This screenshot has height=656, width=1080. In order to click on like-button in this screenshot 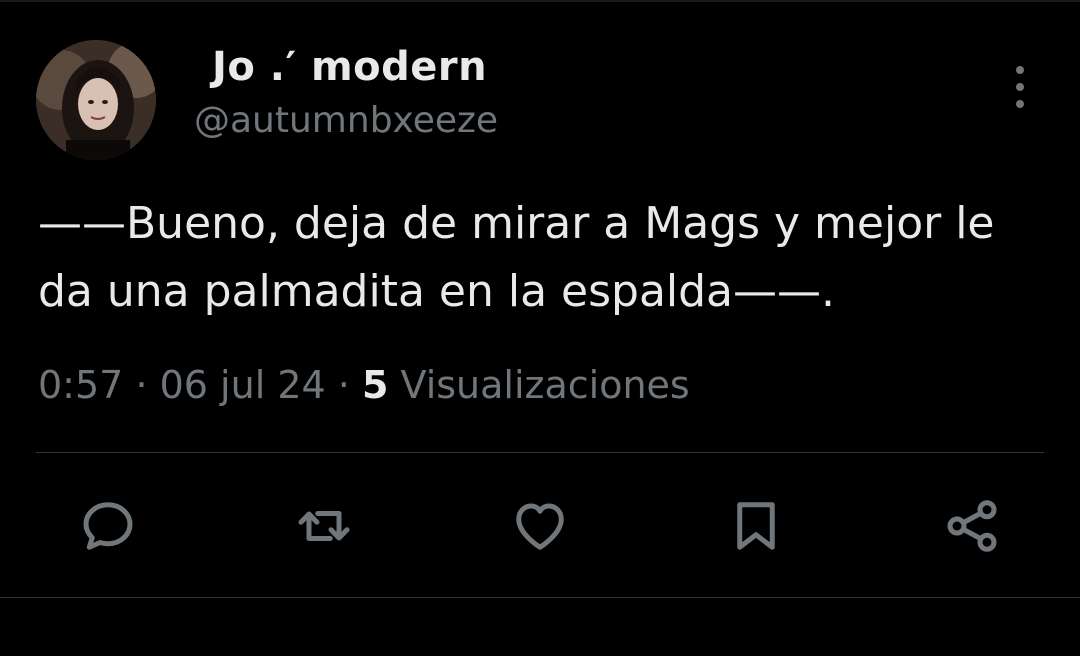, I will do `click(540, 526)`.